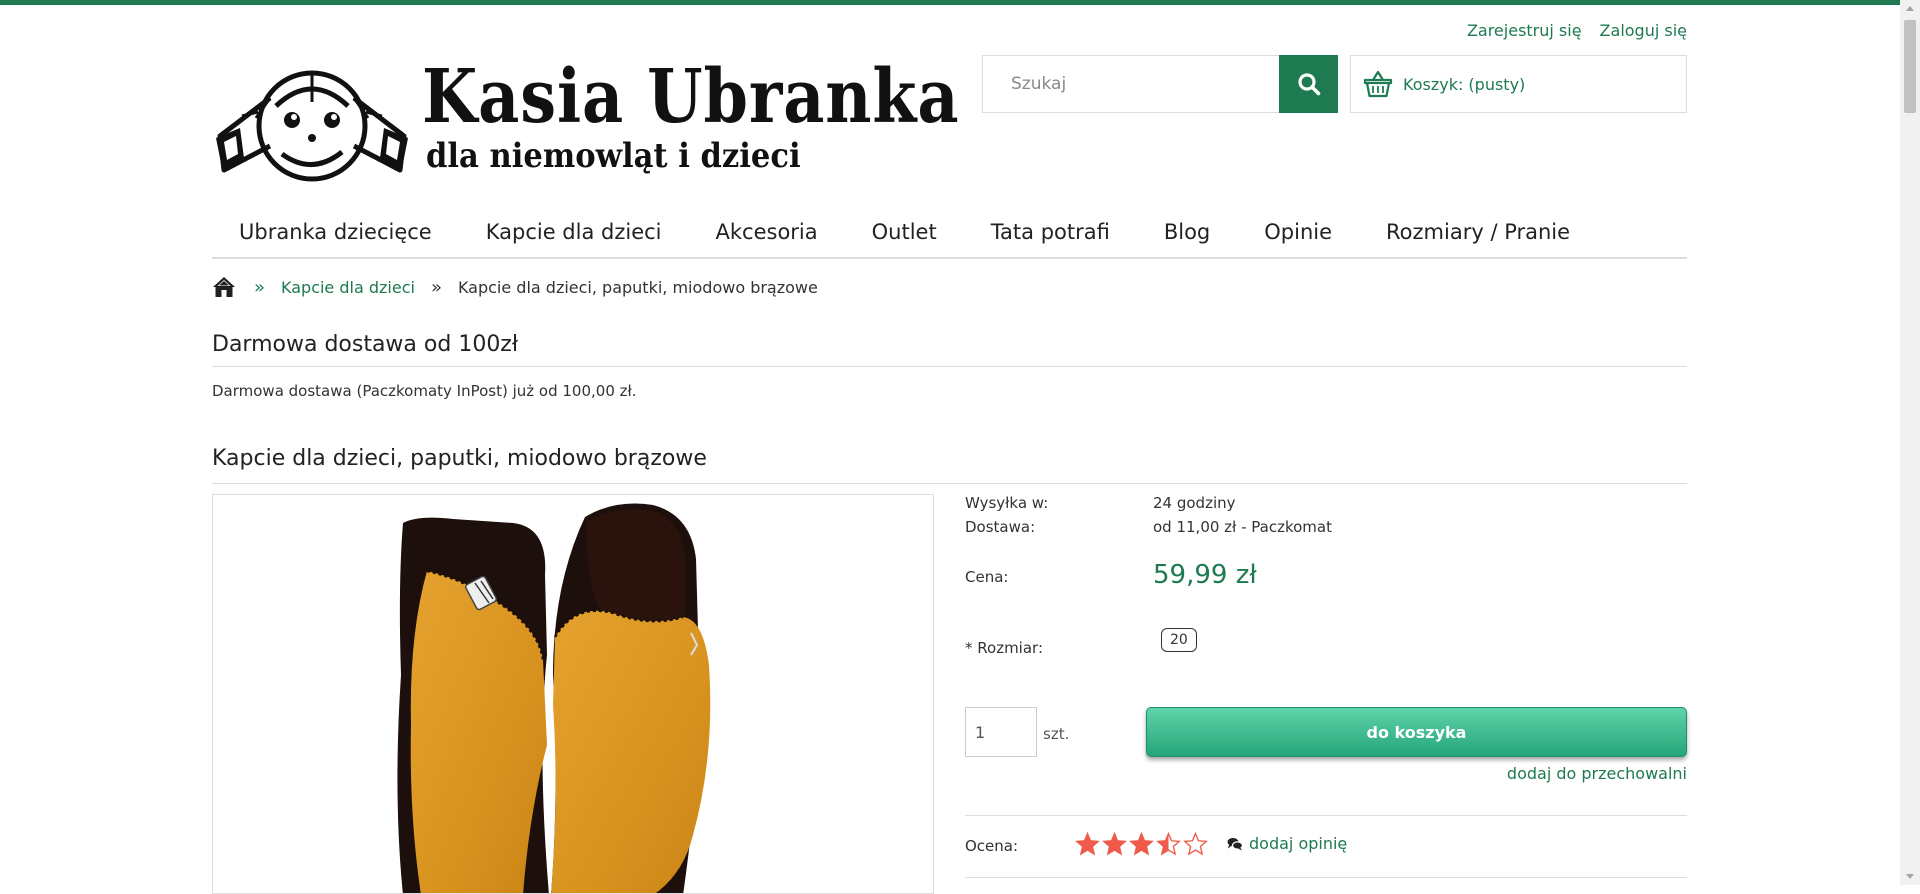  I want to click on nav-item-reviews: Opinie, so click(1298, 234).